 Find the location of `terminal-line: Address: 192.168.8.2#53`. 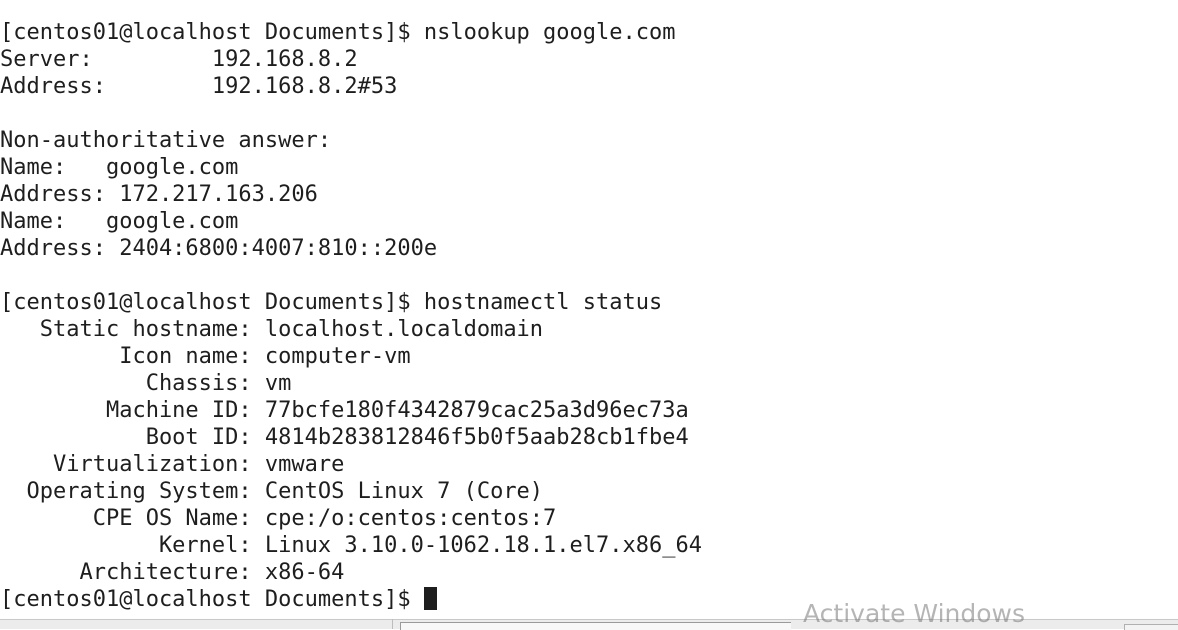

terminal-line: Address: 192.168.8.2#53 is located at coordinates (199, 86).